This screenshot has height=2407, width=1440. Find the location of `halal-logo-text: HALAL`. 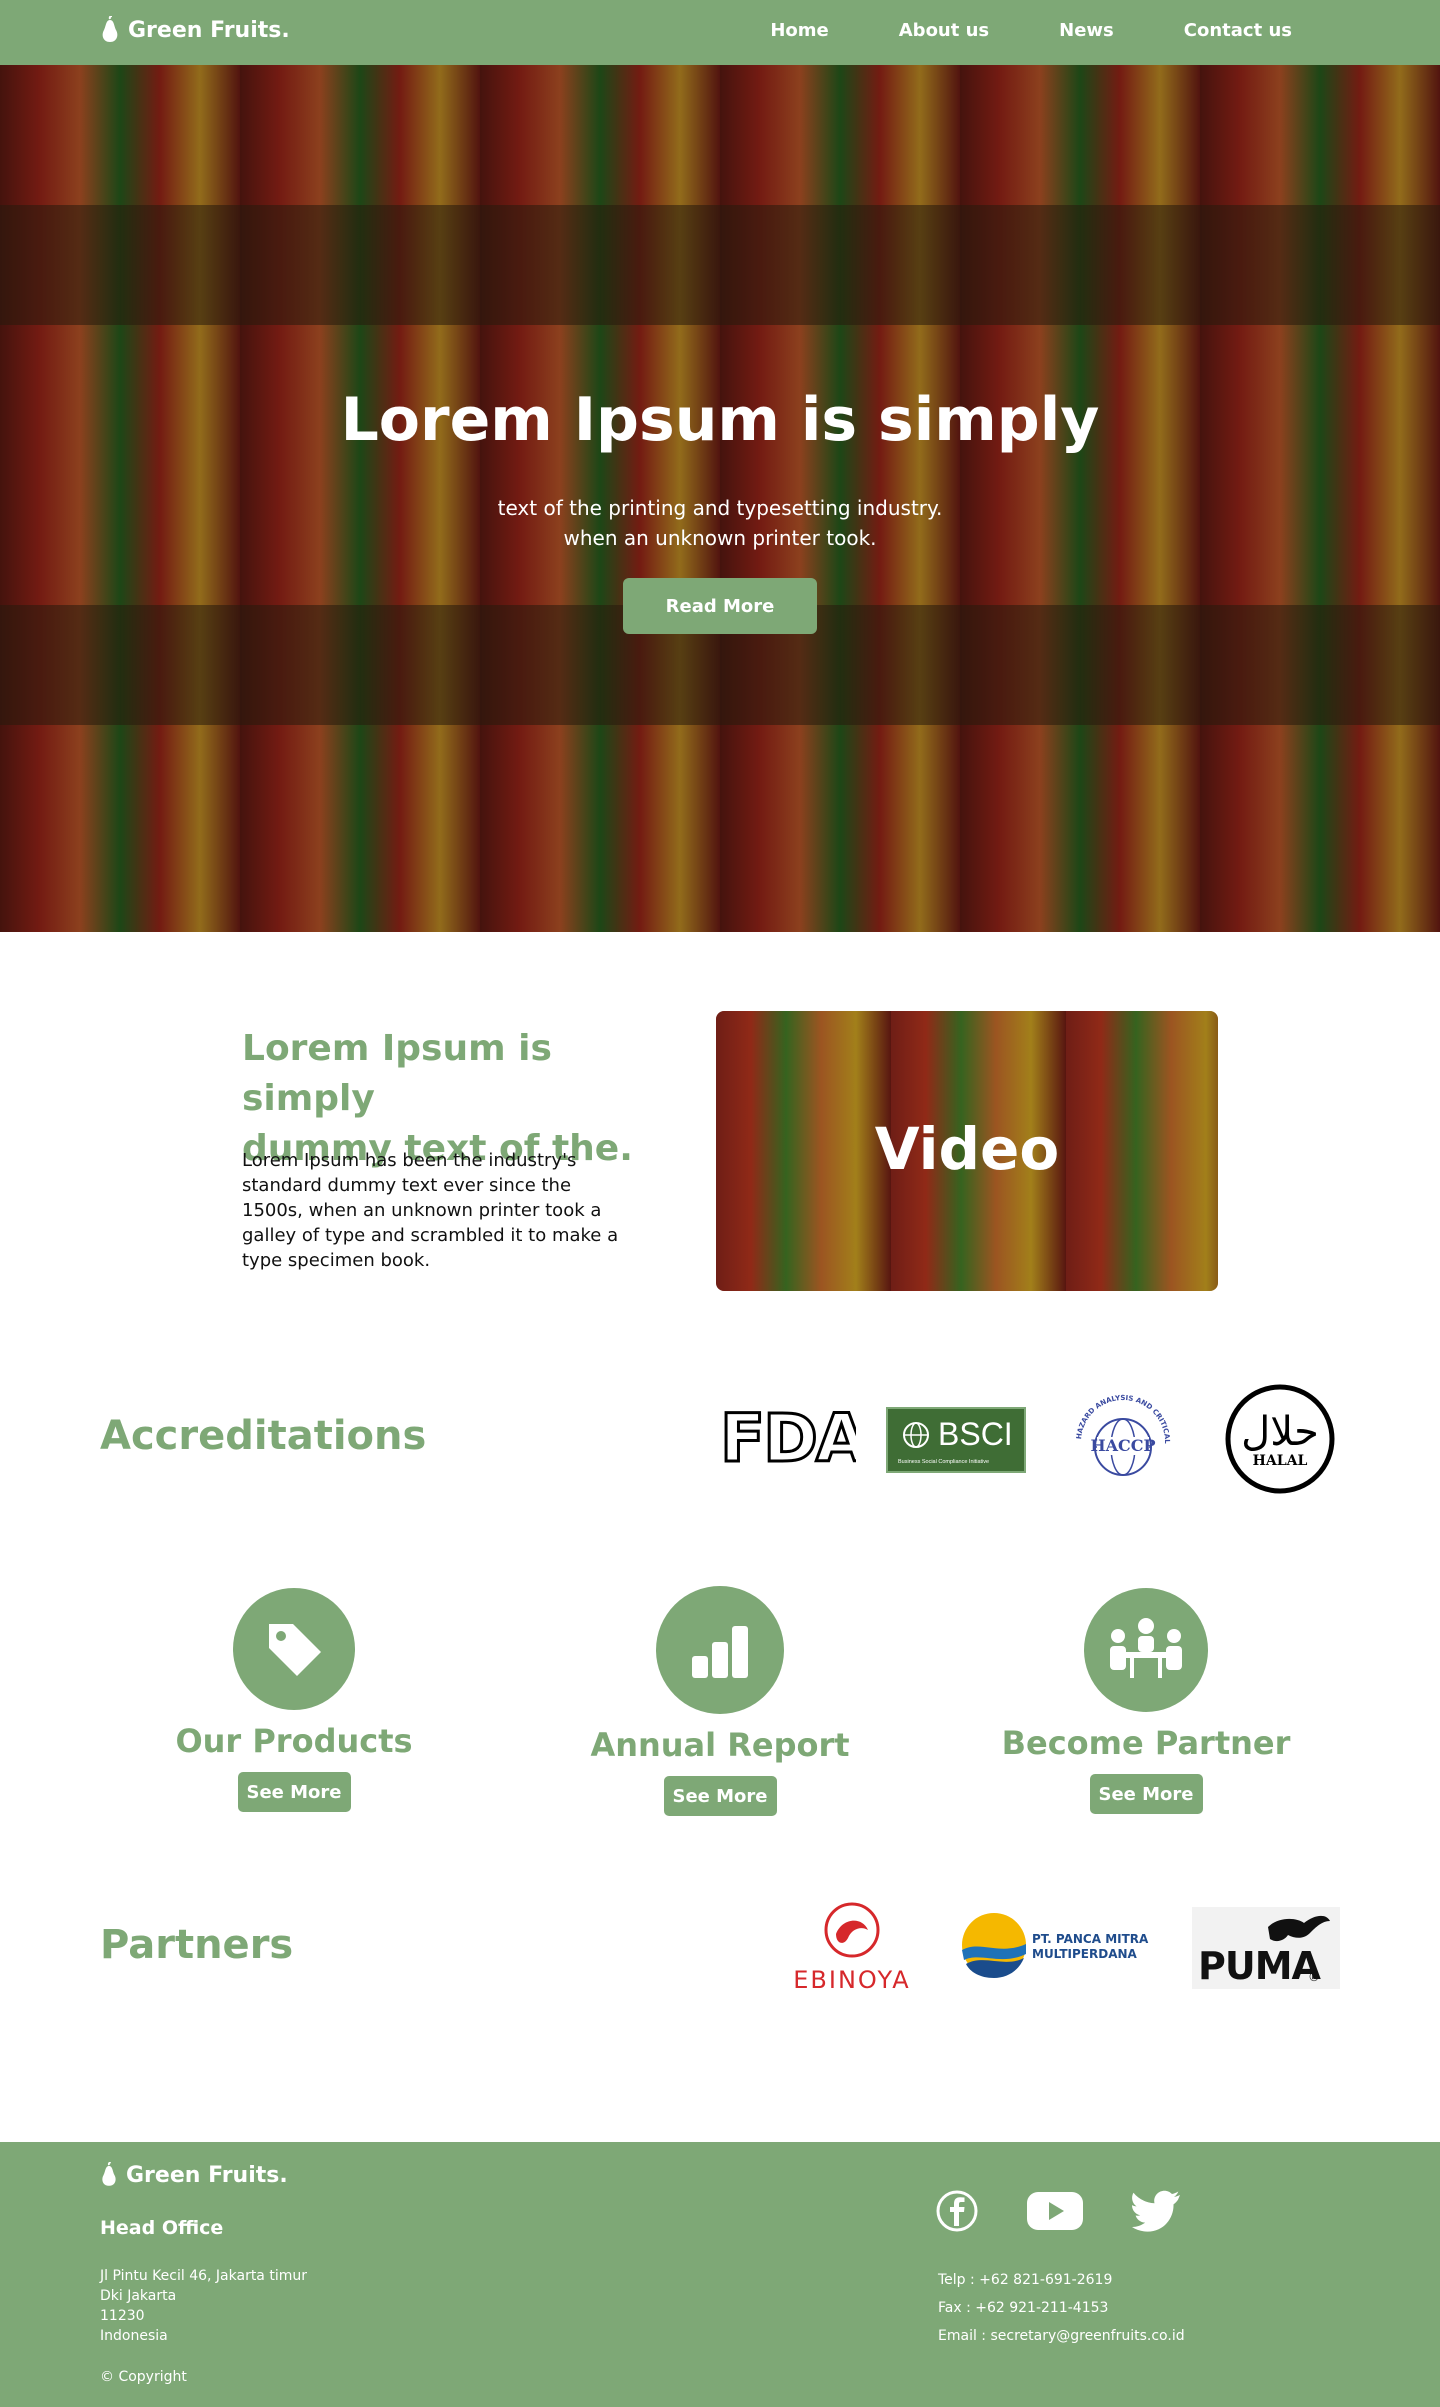

halal-logo-text: HALAL is located at coordinates (1280, 1461).